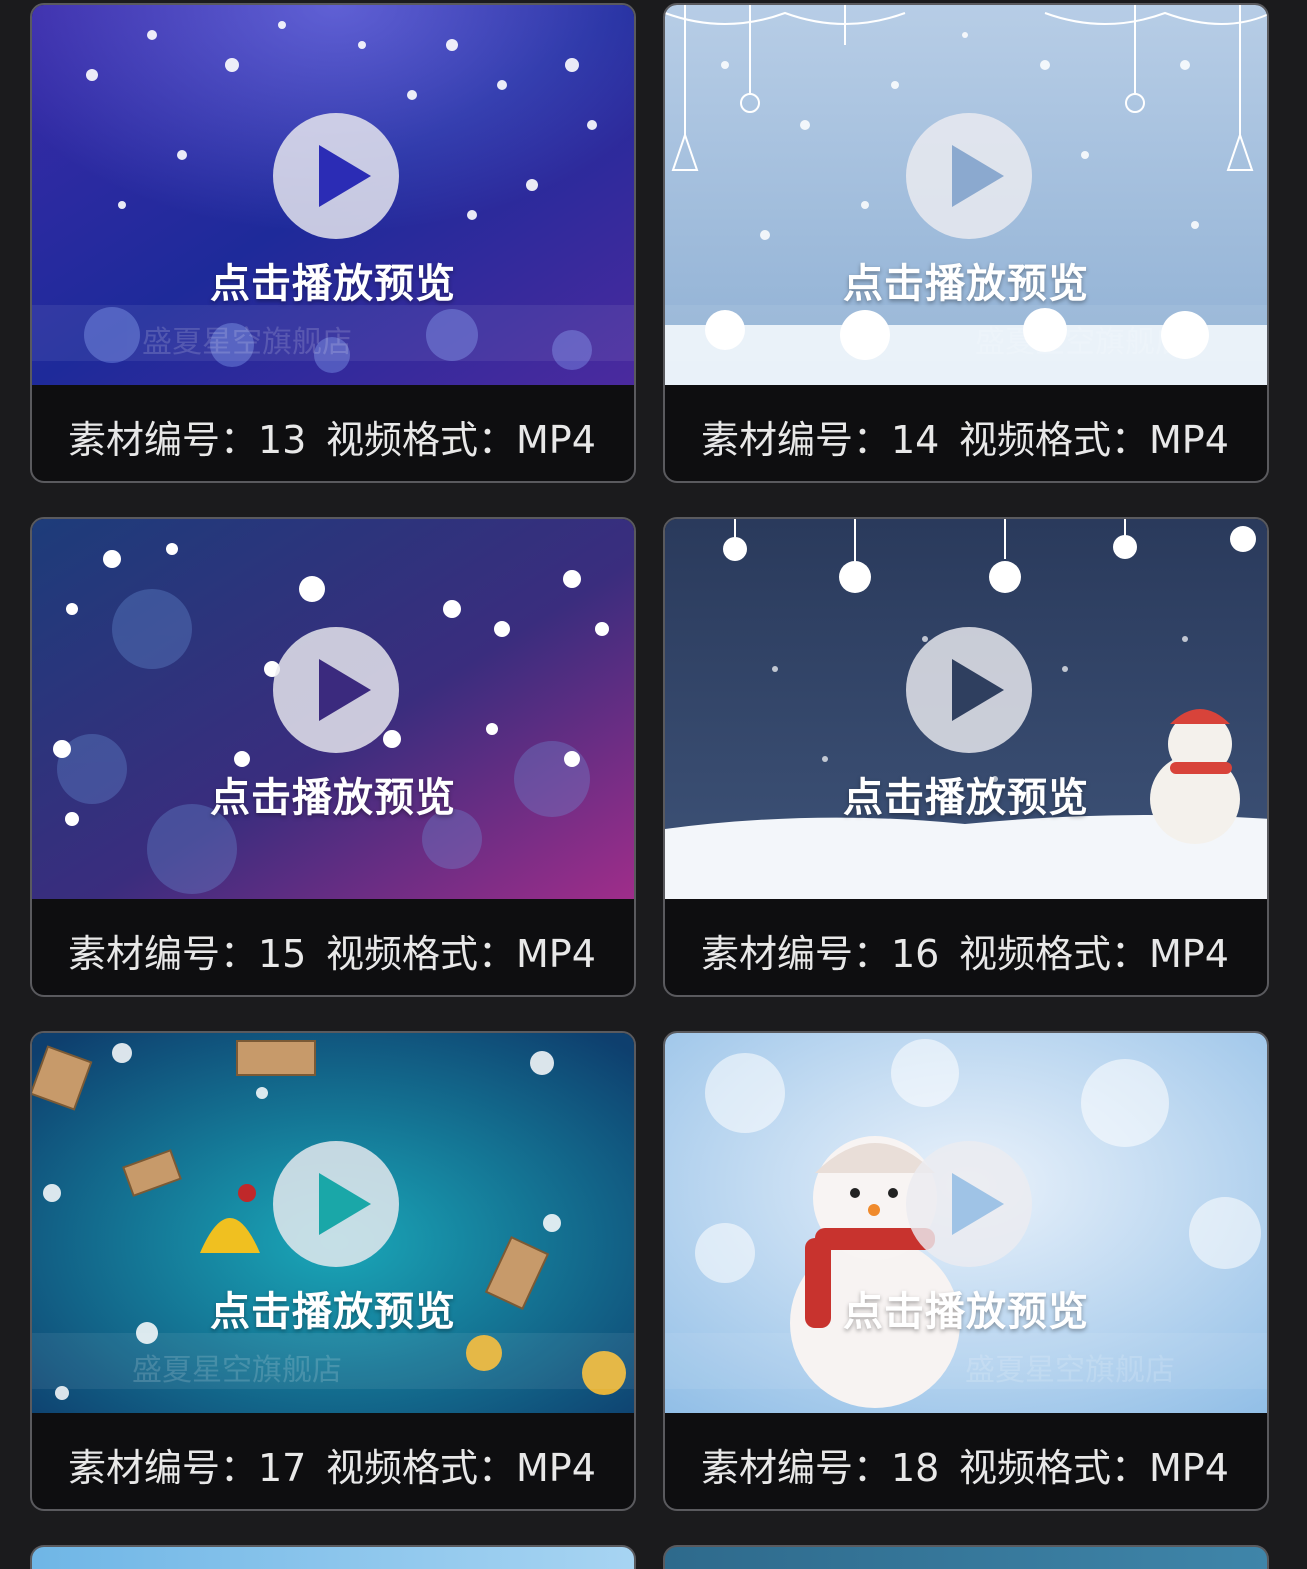 Image resolution: width=1307 pixels, height=1569 pixels. Describe the element at coordinates (820, 1468) in the screenshot. I see `material-id: 素材编号：18` at that location.